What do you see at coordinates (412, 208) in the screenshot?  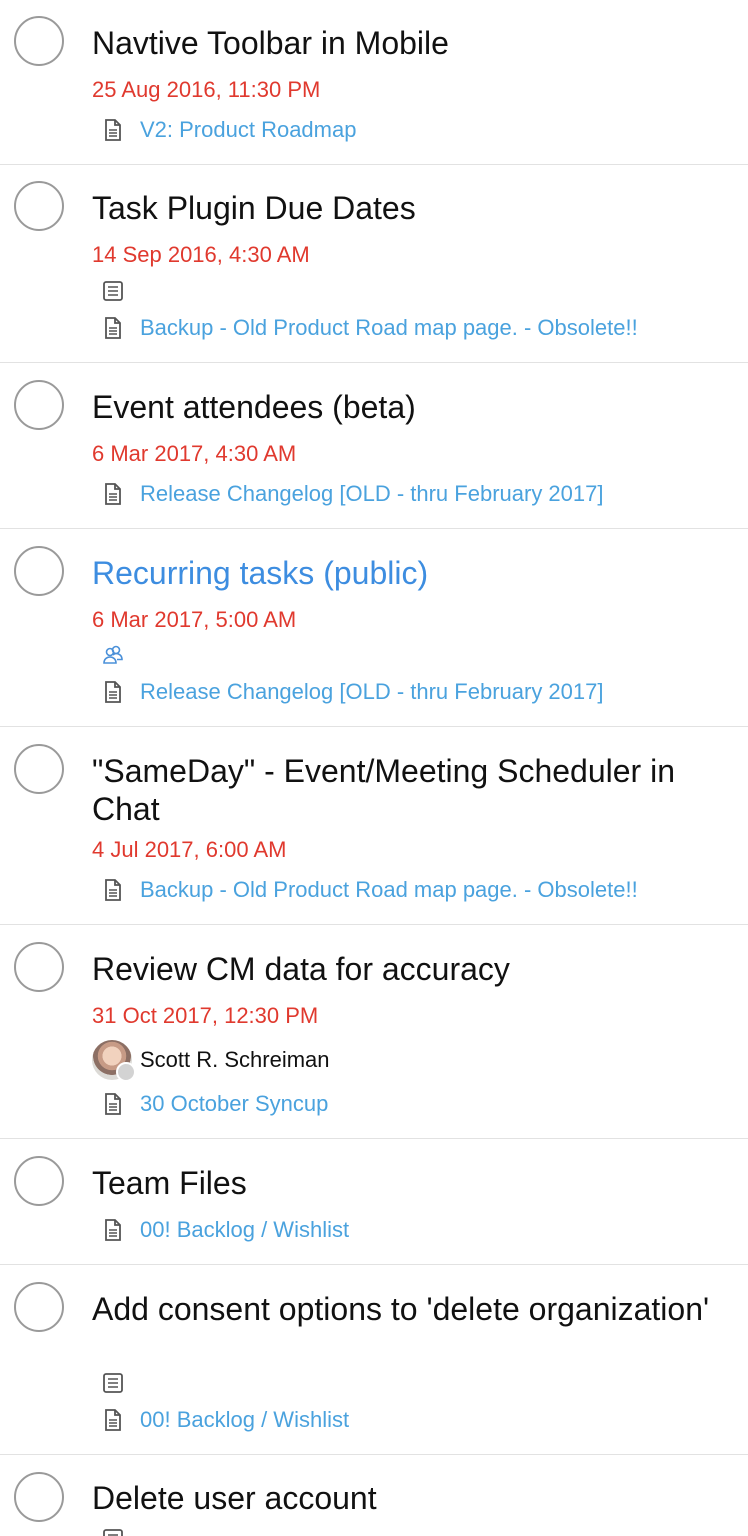 I see `task-title: Task Plugin Due Dates` at bounding box center [412, 208].